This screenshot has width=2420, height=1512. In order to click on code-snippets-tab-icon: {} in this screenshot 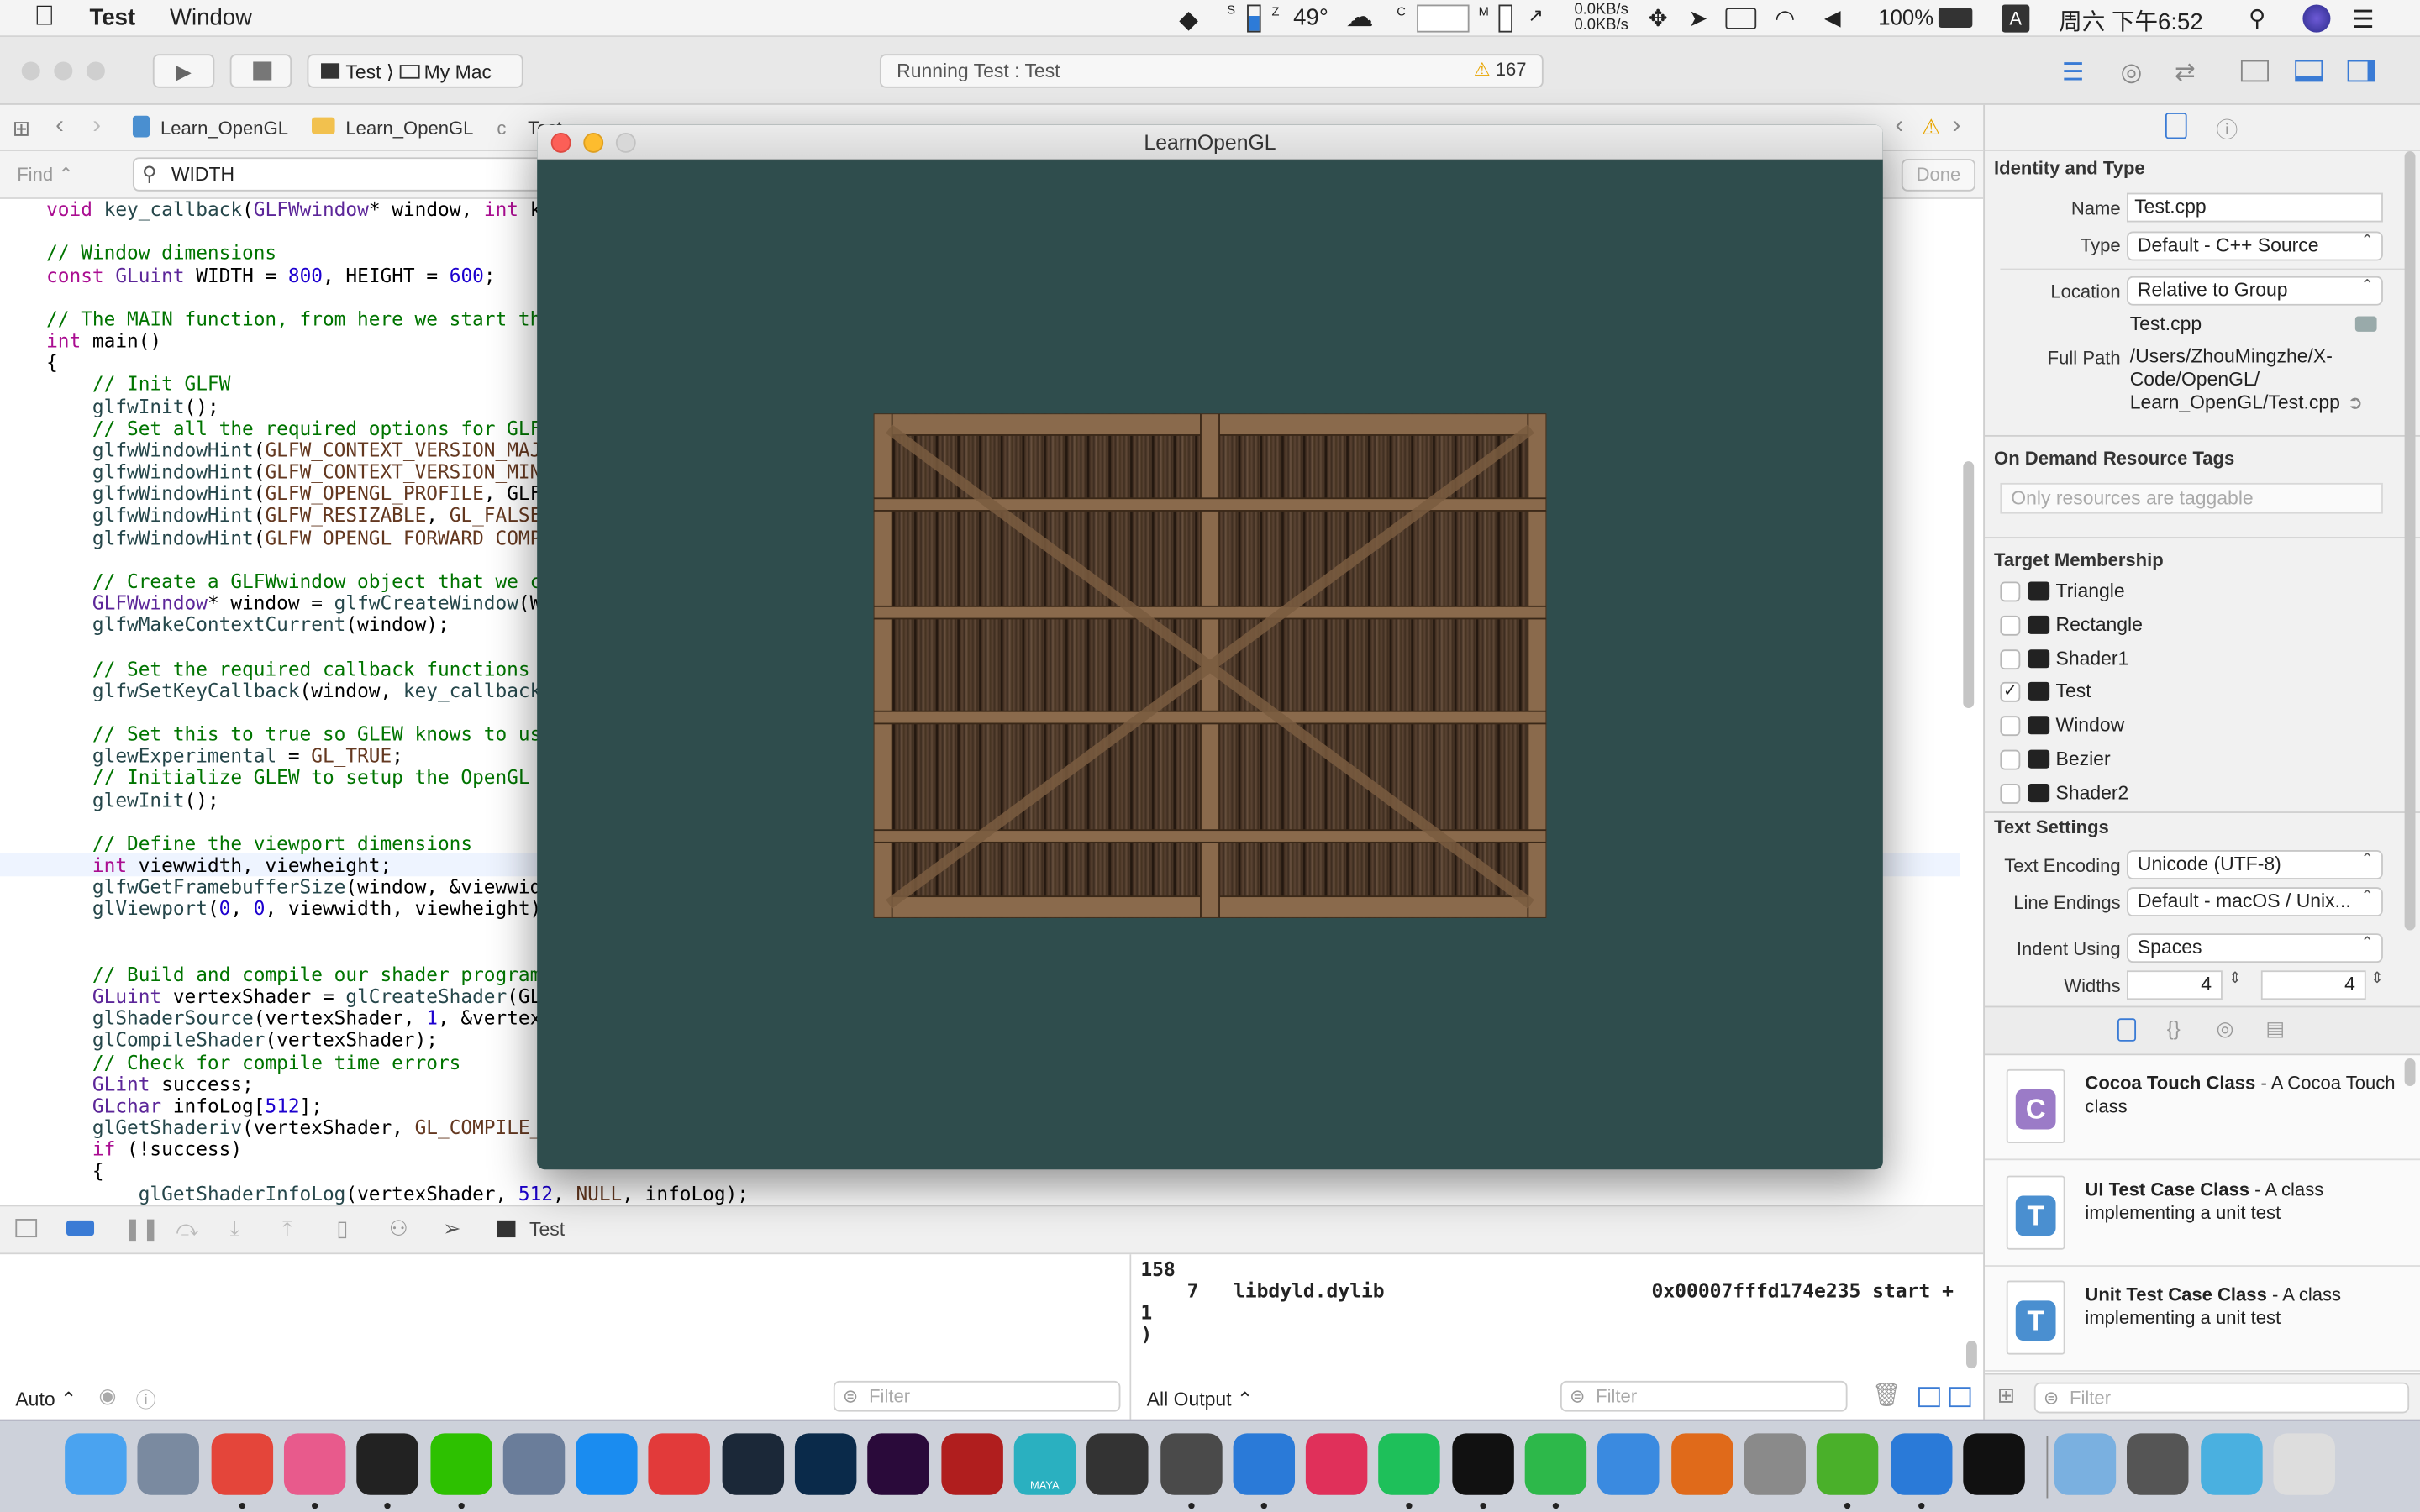, I will do `click(2174, 1028)`.